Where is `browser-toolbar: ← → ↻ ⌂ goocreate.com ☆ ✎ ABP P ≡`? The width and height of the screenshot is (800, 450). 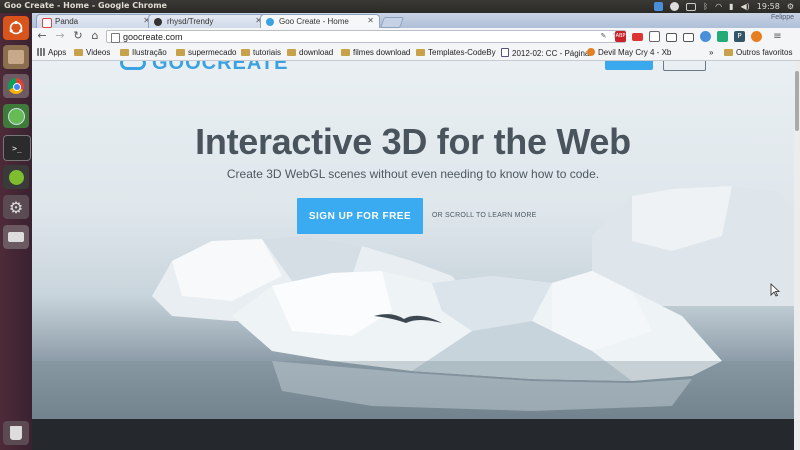 browser-toolbar: ← → ↻ ⌂ goocreate.com ☆ ✎ ABP P ≡ is located at coordinates (416, 37).